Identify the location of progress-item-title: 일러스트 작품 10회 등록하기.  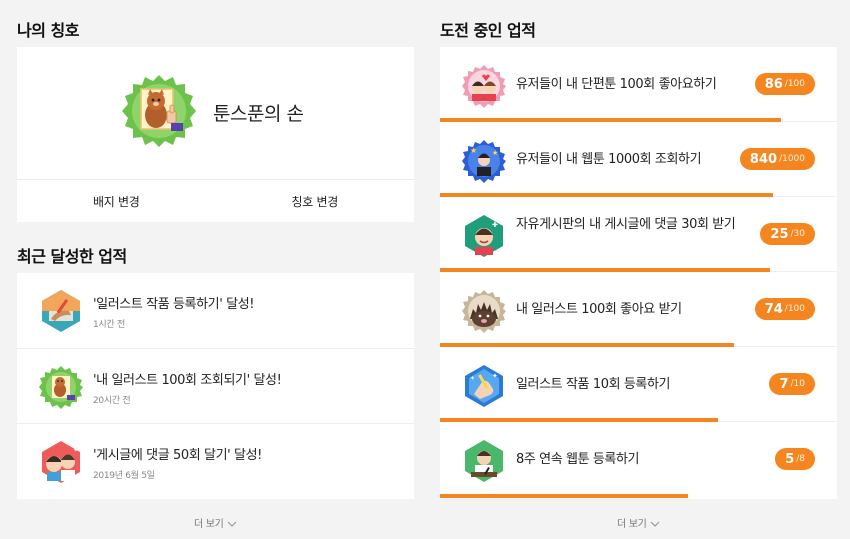
(593, 384).